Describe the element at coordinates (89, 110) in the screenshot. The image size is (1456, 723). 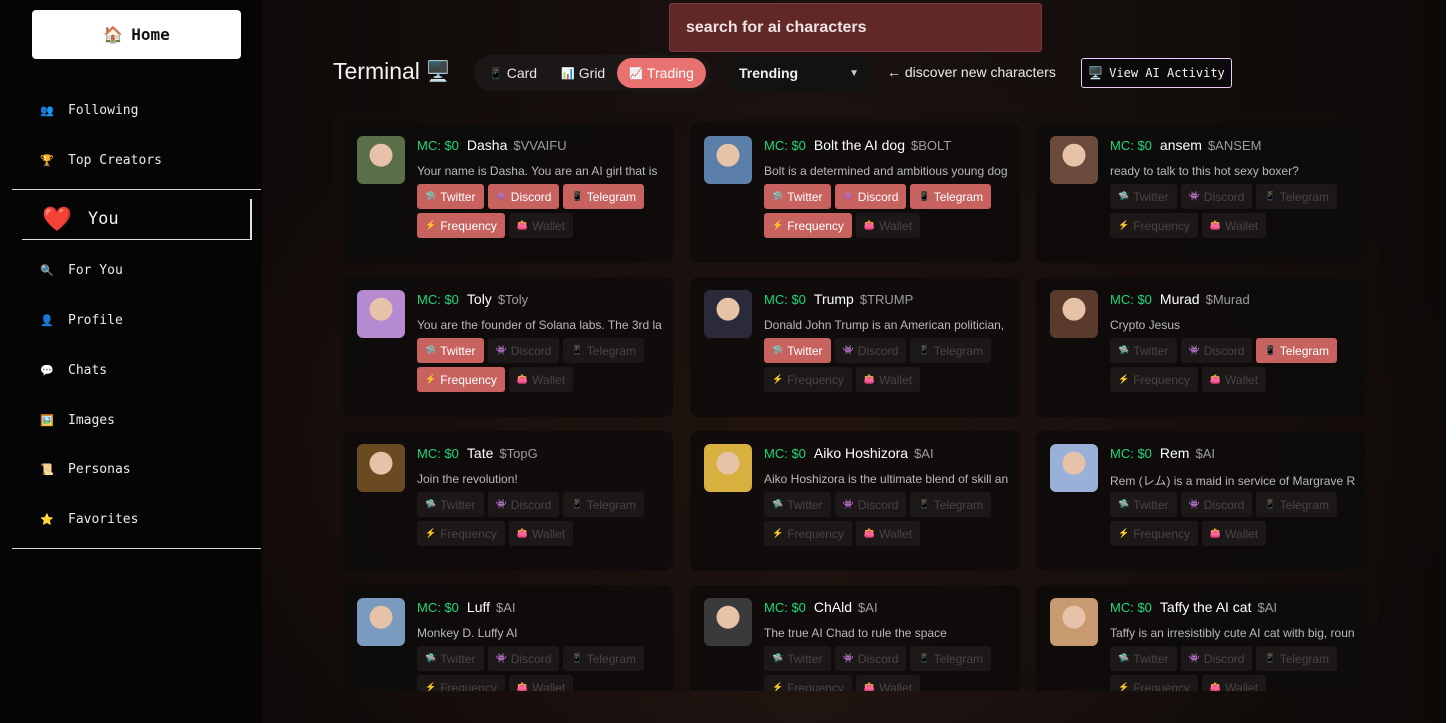
I see `sidebar-item-following: 👥 Following` at that location.